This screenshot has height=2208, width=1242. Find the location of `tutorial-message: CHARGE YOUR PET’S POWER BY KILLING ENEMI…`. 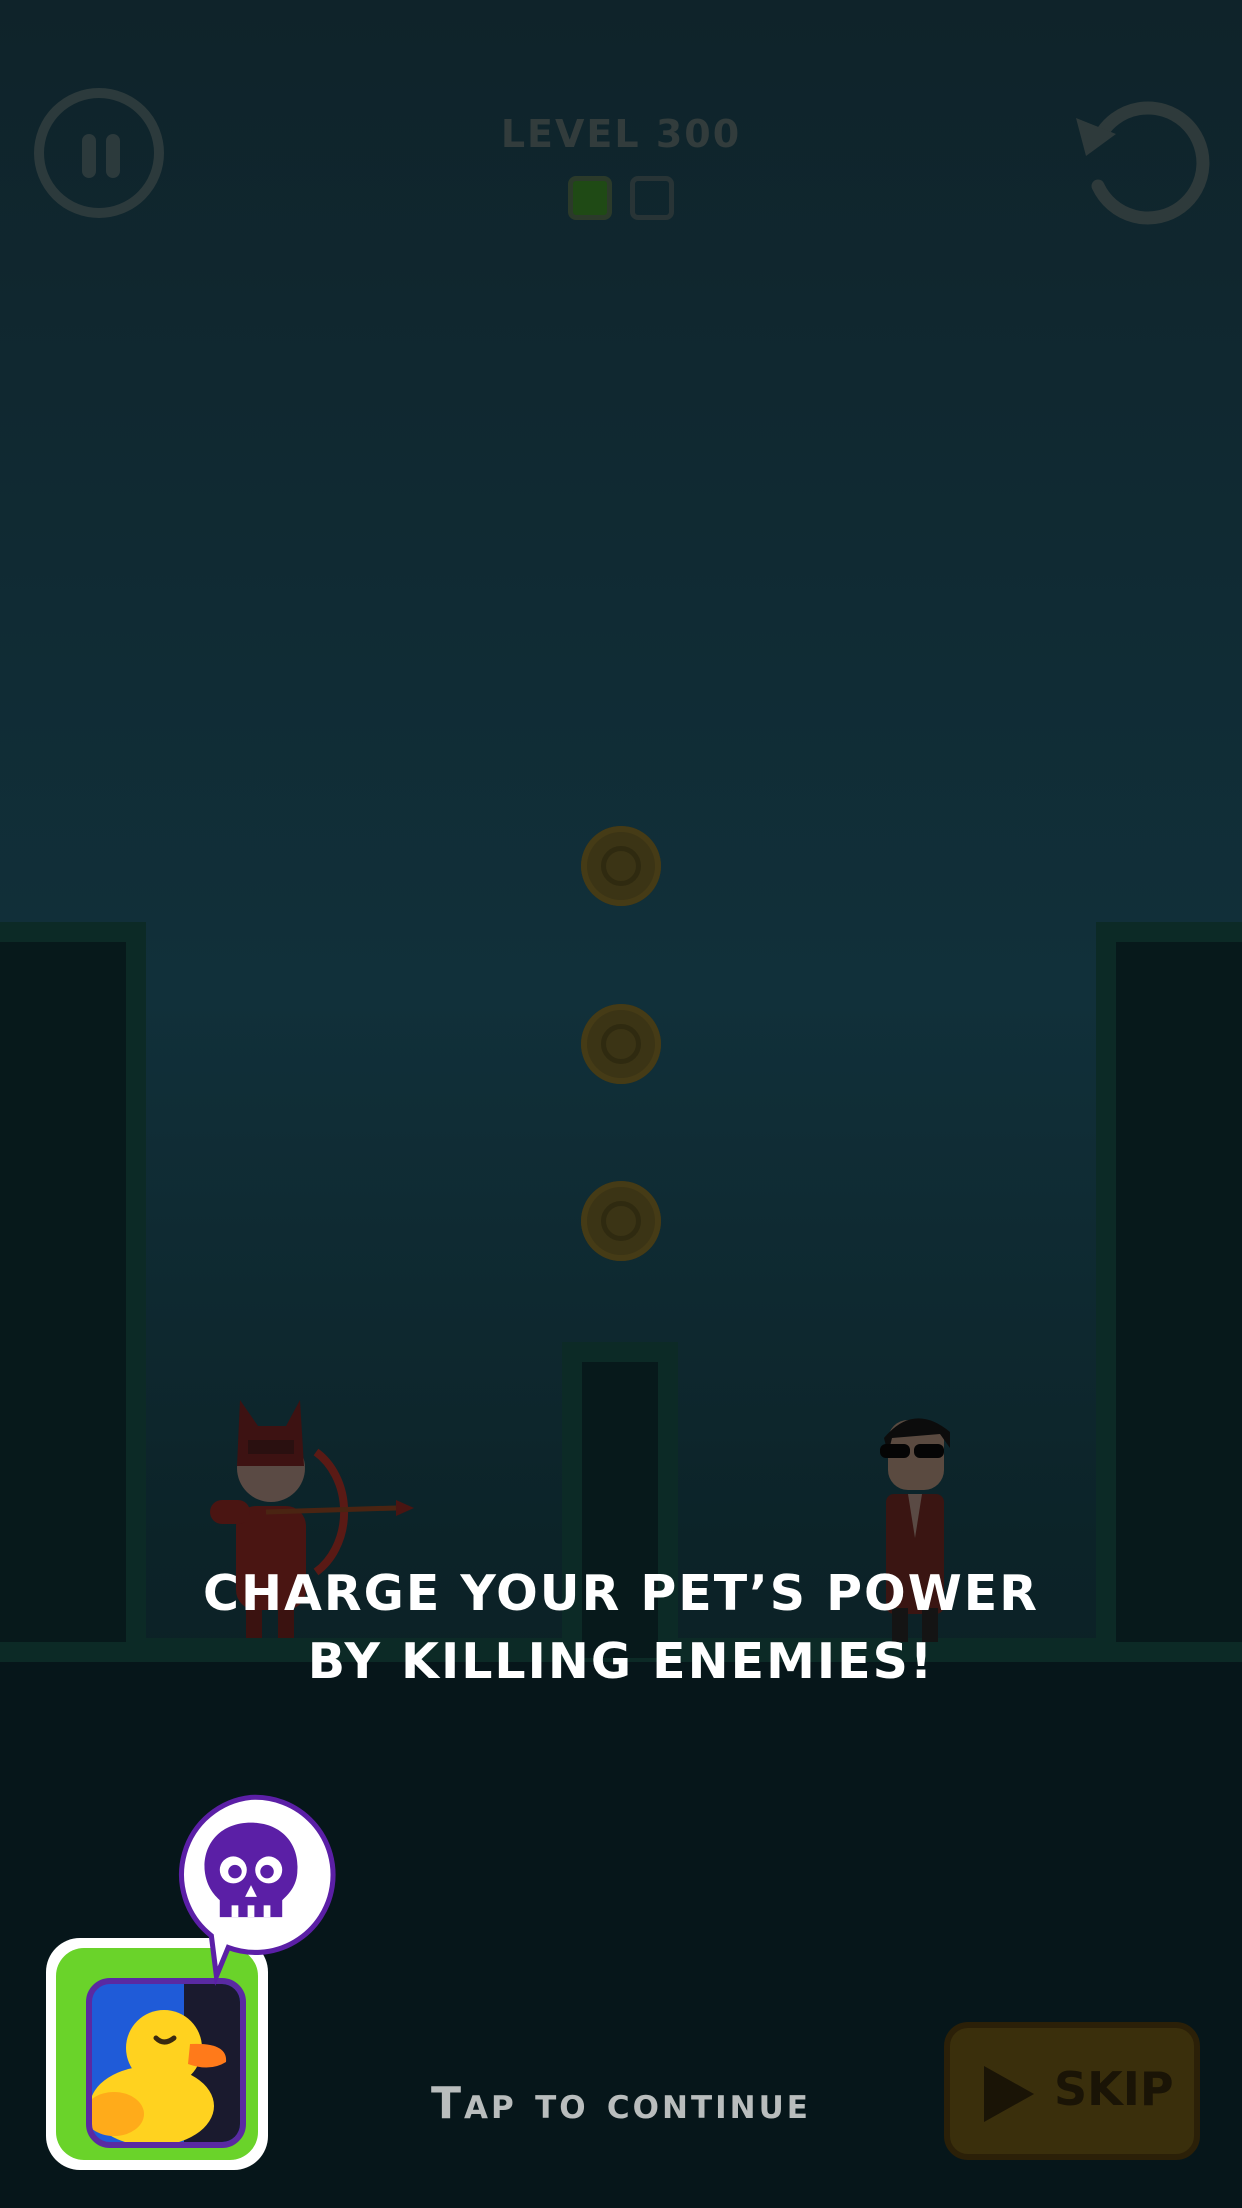

tutorial-message: CHARGE YOUR PET’S POWER BY KILLING ENEMI… is located at coordinates (621, 1628).